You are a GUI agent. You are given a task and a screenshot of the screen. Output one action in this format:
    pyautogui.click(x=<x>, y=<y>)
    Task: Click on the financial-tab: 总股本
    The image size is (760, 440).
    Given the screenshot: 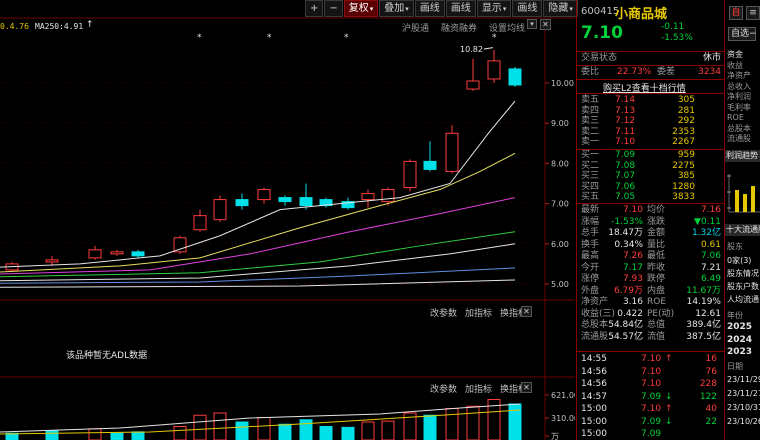 What is the action you would take?
    pyautogui.click(x=743, y=129)
    